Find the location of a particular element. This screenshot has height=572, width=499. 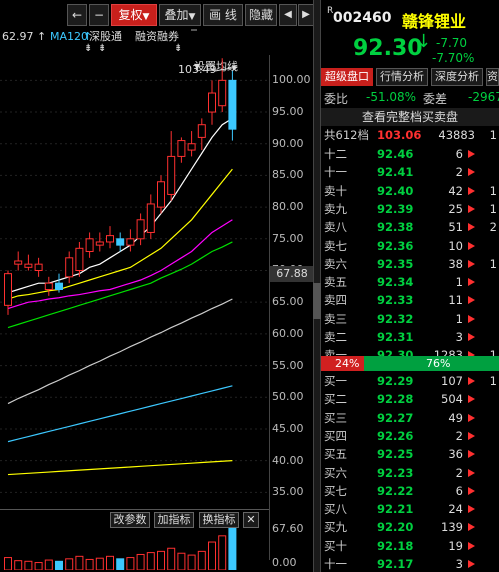

orderbook-row: 买七 92.22 6 is located at coordinates (410, 491).